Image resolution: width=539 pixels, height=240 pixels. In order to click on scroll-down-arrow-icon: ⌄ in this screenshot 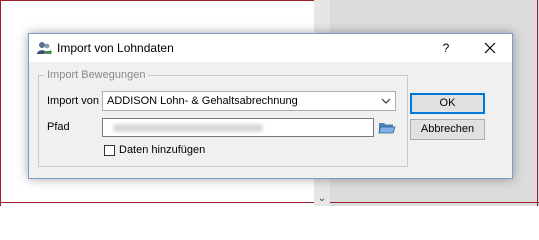, I will do `click(322, 198)`.